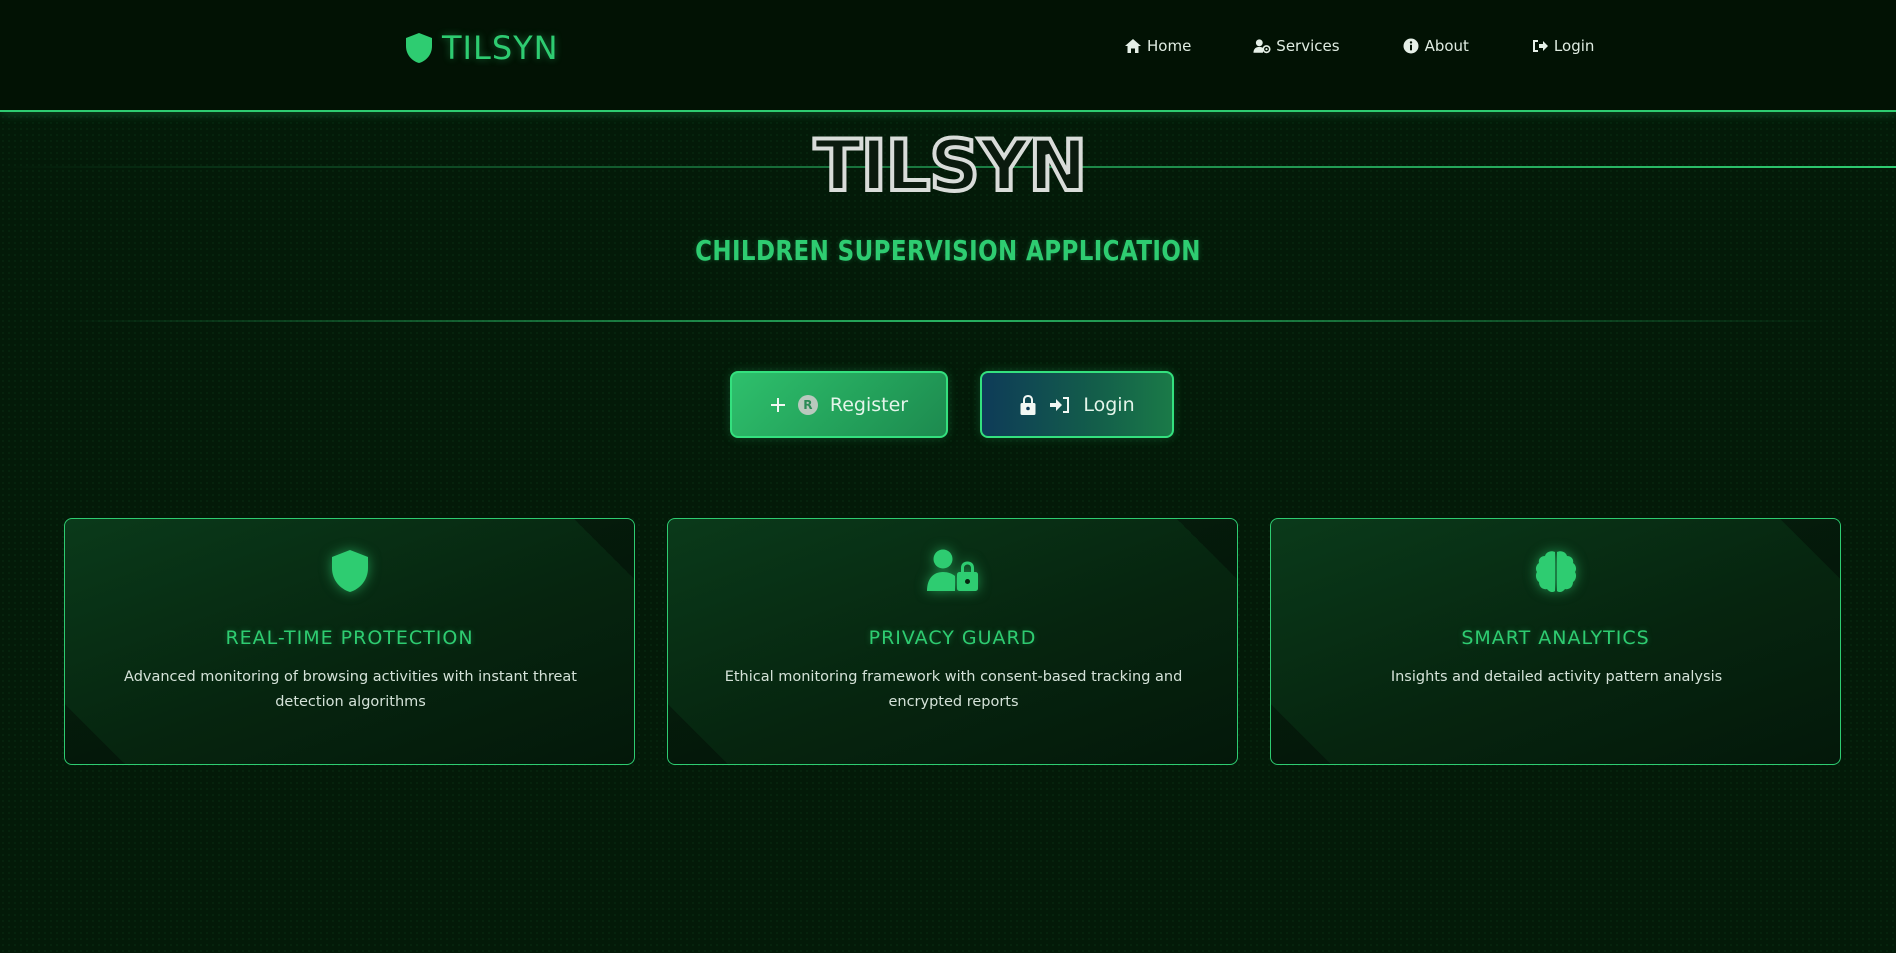  What do you see at coordinates (950, 166) in the screenshot?
I see `hero-title: TILSYN` at bounding box center [950, 166].